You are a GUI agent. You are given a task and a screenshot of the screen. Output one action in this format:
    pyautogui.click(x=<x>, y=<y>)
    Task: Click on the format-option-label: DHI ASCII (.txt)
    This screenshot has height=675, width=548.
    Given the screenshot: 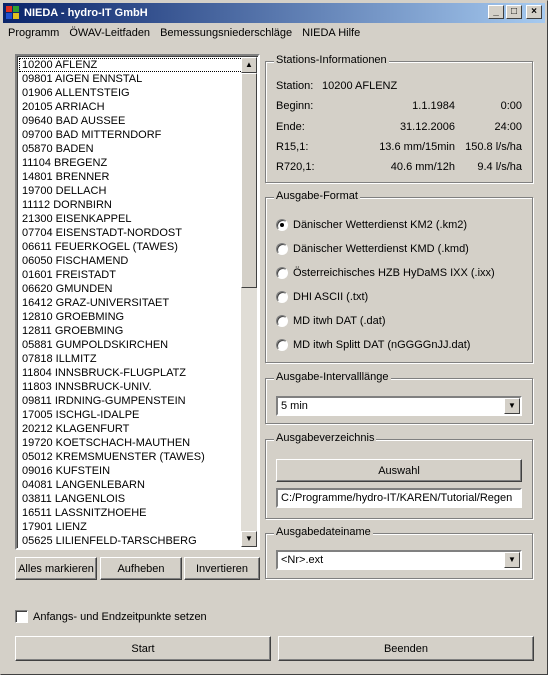 What is the action you would take?
    pyautogui.click(x=331, y=297)
    